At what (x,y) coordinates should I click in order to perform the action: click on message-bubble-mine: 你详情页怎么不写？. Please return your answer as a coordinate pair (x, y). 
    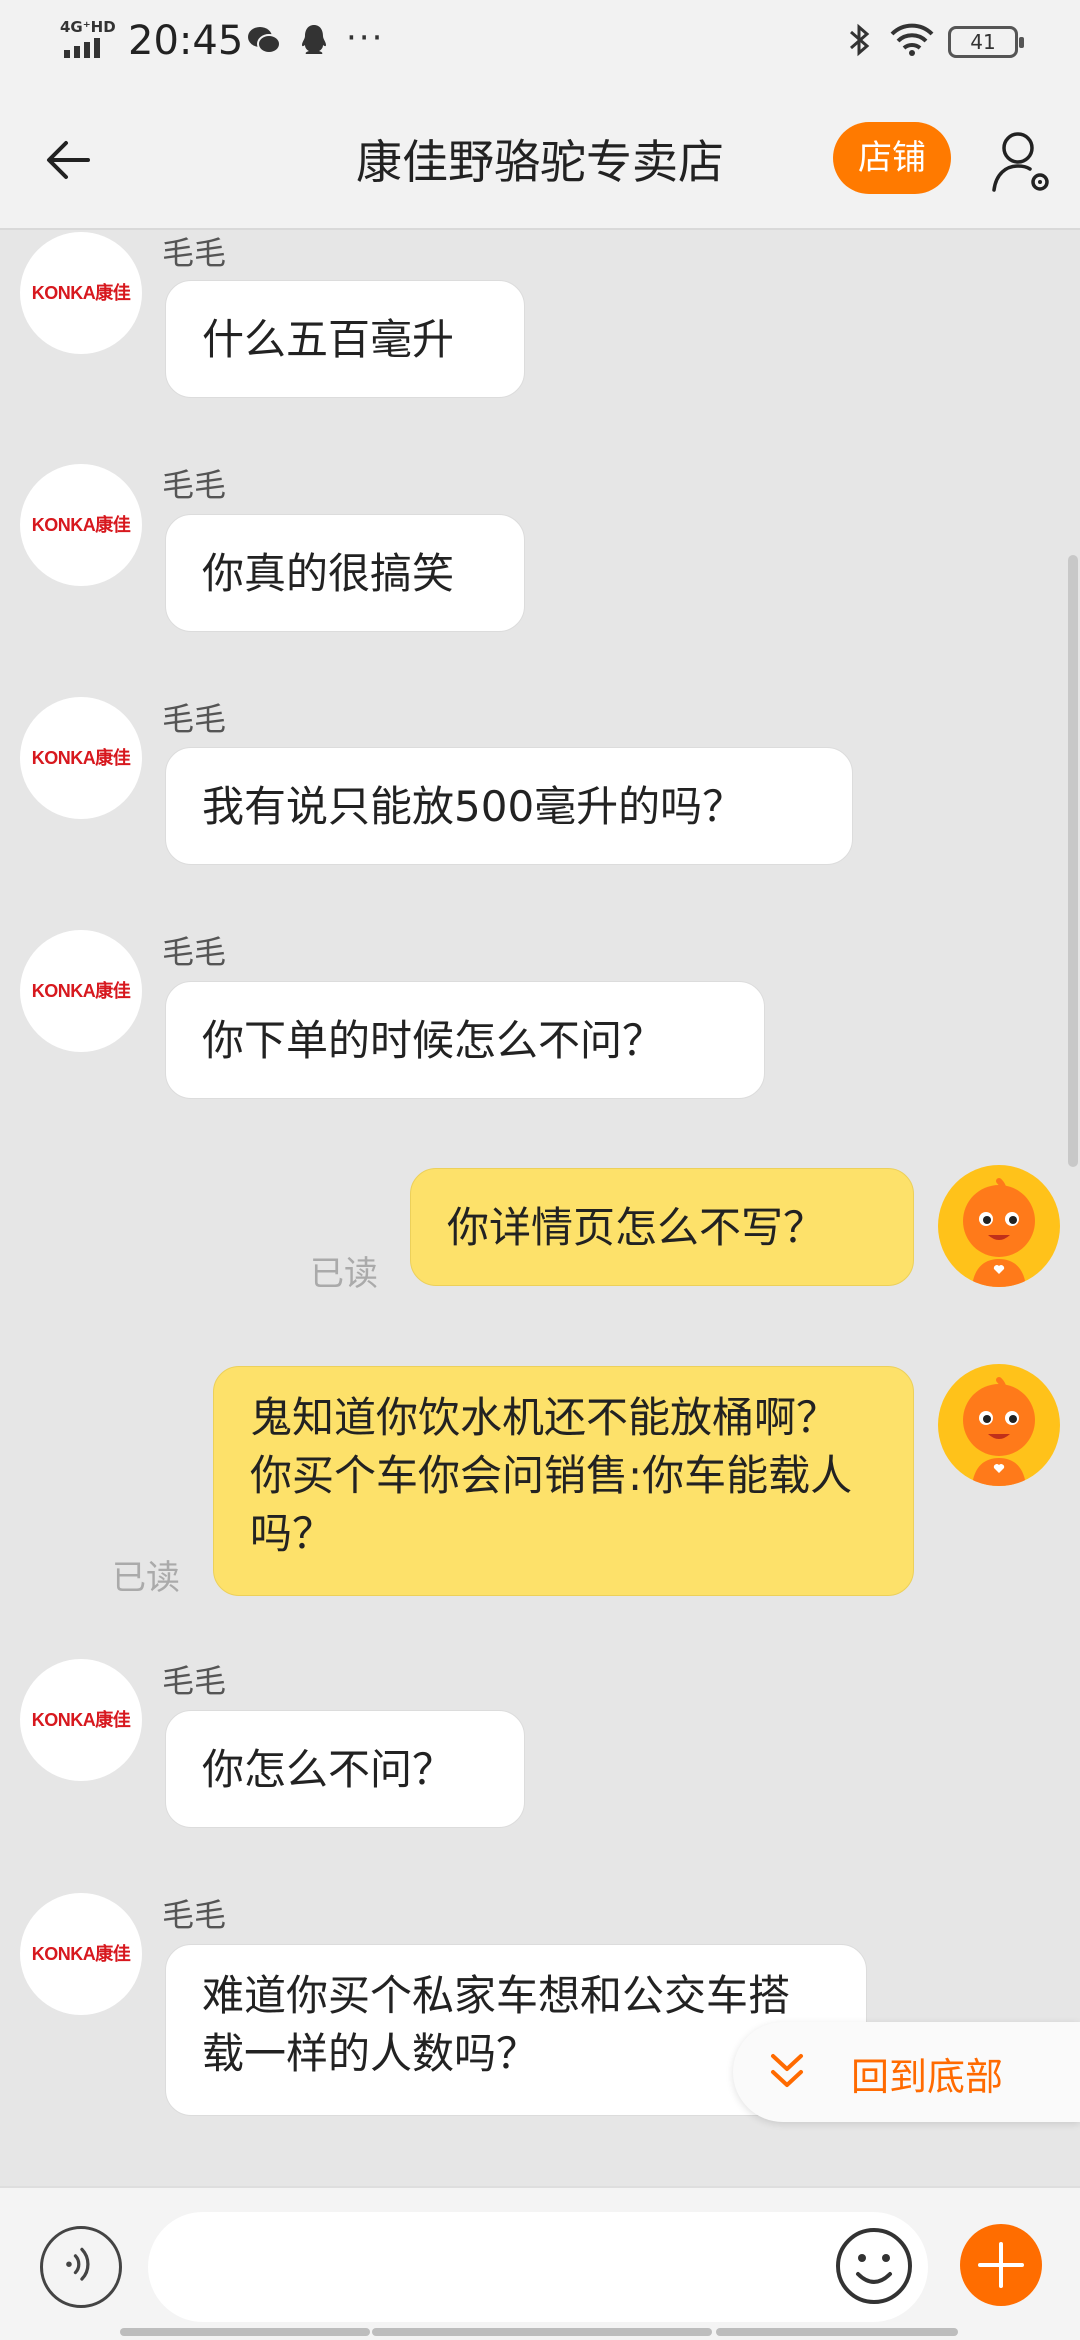
    Looking at the image, I should click on (662, 1227).